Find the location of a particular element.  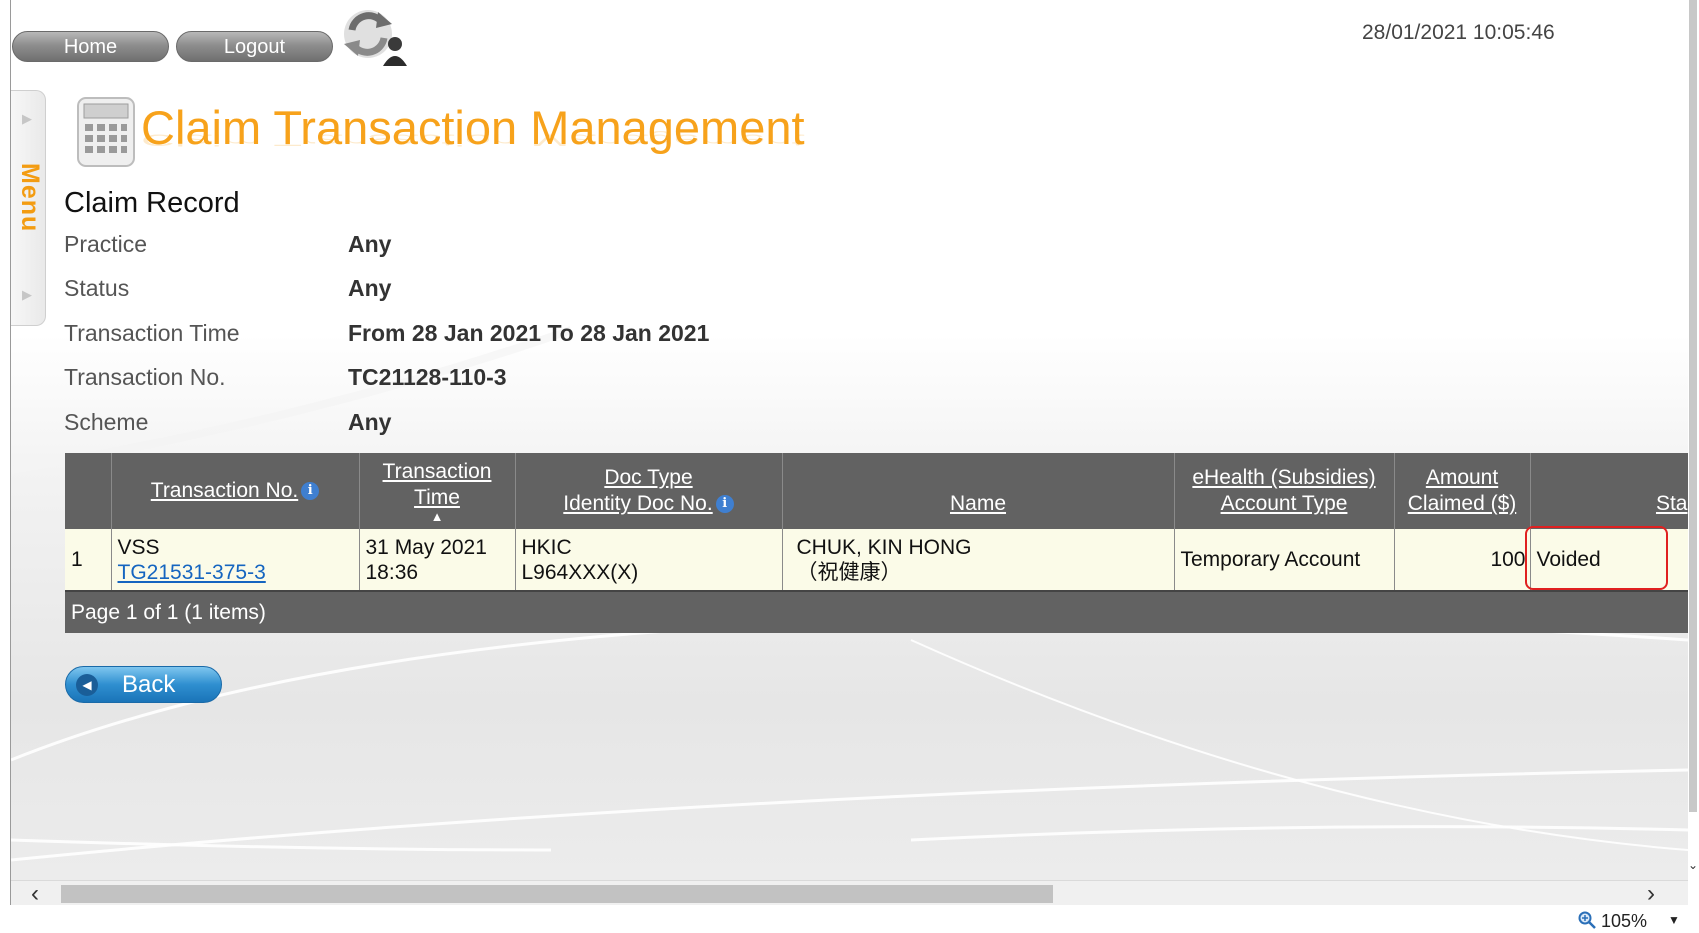

zoom-dropdown-icon: ▼ is located at coordinates (1674, 920).